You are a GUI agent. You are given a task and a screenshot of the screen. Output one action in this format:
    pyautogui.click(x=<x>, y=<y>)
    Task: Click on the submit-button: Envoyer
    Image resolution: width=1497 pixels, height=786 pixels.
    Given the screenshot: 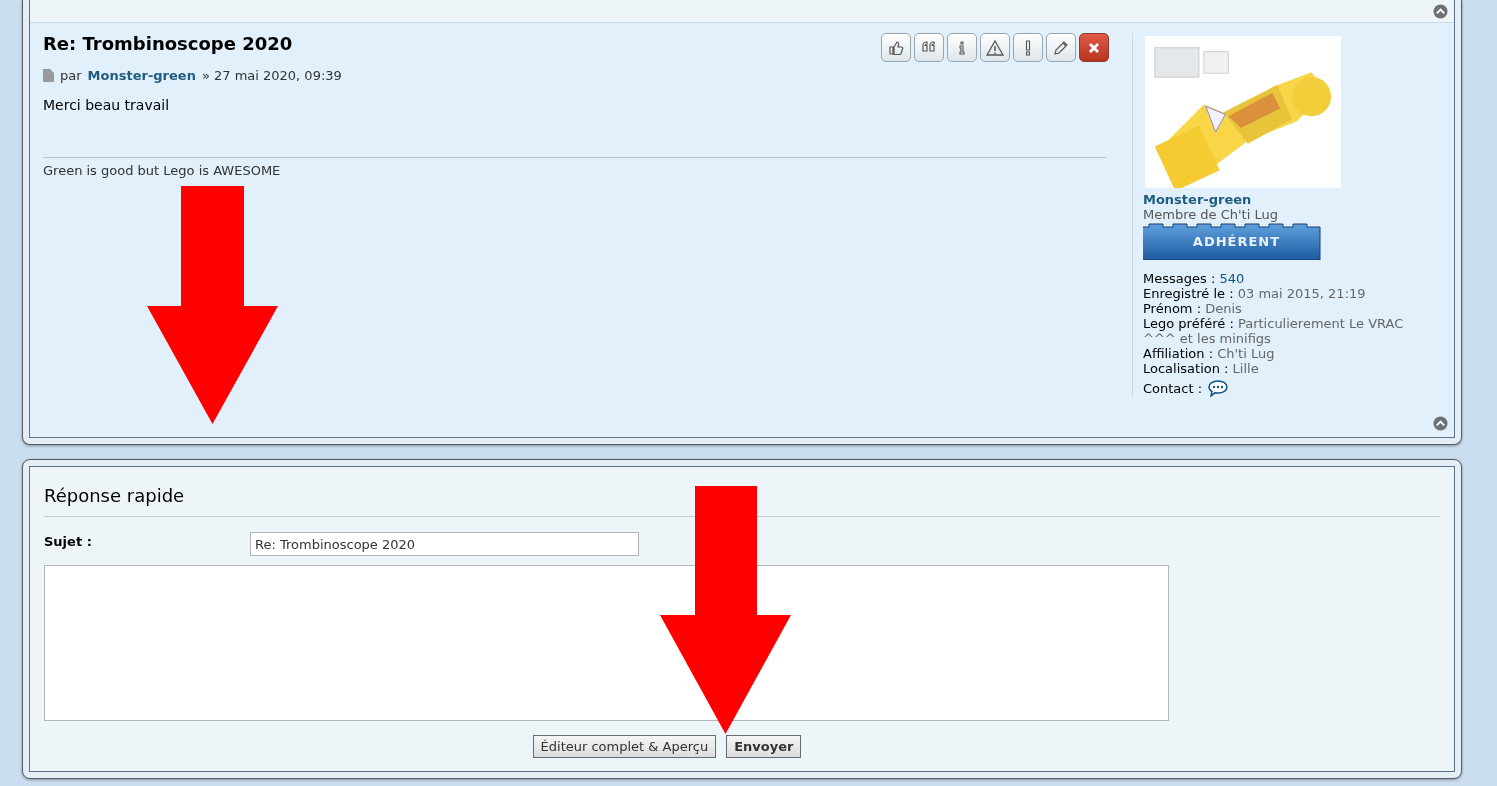 What is the action you would take?
    pyautogui.click(x=764, y=746)
    